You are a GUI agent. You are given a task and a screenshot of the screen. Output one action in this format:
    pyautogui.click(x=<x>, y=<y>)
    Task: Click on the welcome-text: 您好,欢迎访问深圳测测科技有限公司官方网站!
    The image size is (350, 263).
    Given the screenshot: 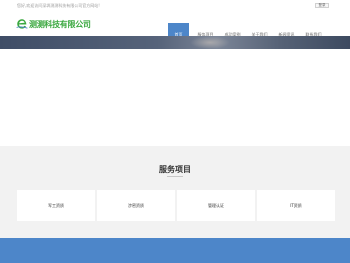 What is the action you would take?
    pyautogui.click(x=58, y=5)
    